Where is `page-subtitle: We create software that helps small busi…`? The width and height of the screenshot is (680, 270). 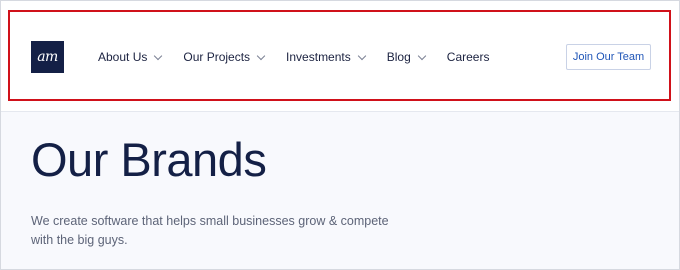
page-subtitle: We create software that helps small busi… is located at coordinates (210, 230).